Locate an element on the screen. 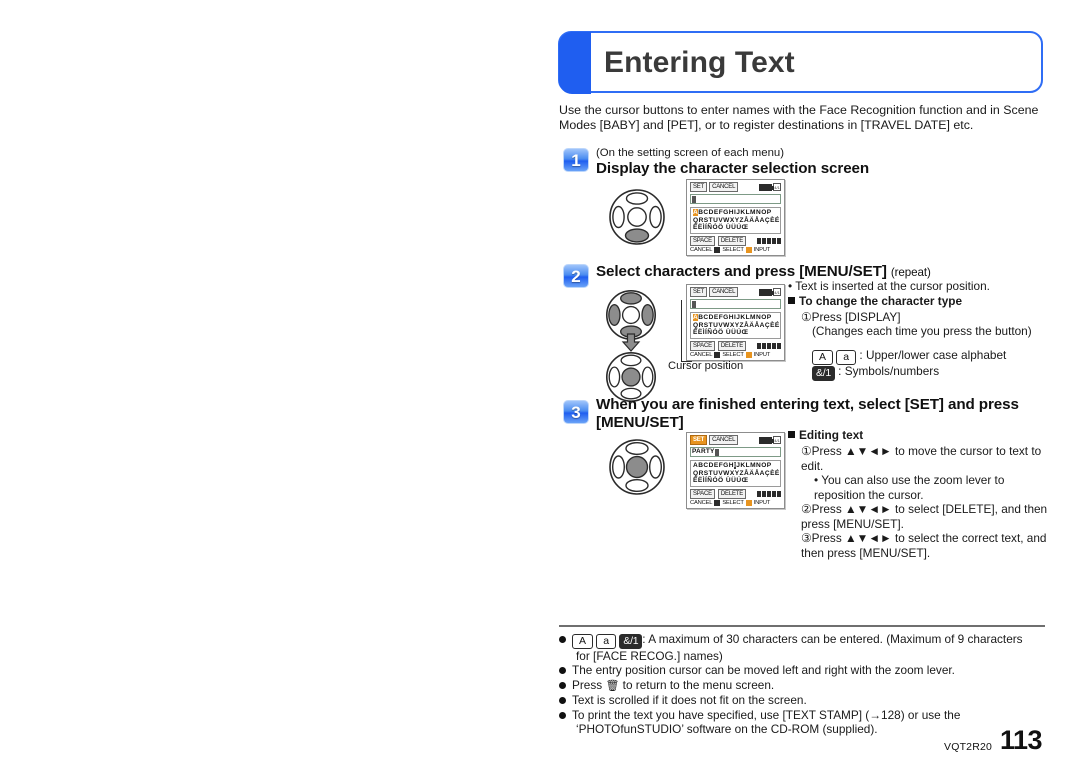 The image size is (1080, 765). step-1-heading: Display the character selection screen is located at coordinates (733, 168).